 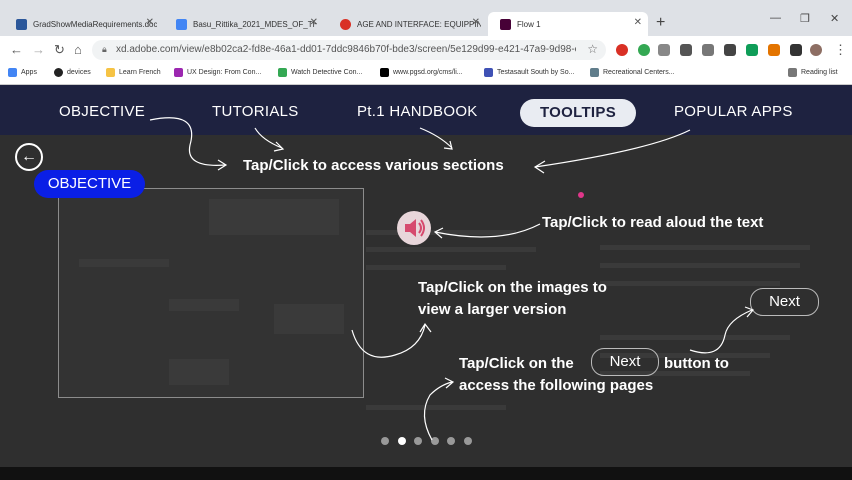 What do you see at coordinates (529, 24) in the screenshot?
I see `tab-title: Flow 1` at bounding box center [529, 24].